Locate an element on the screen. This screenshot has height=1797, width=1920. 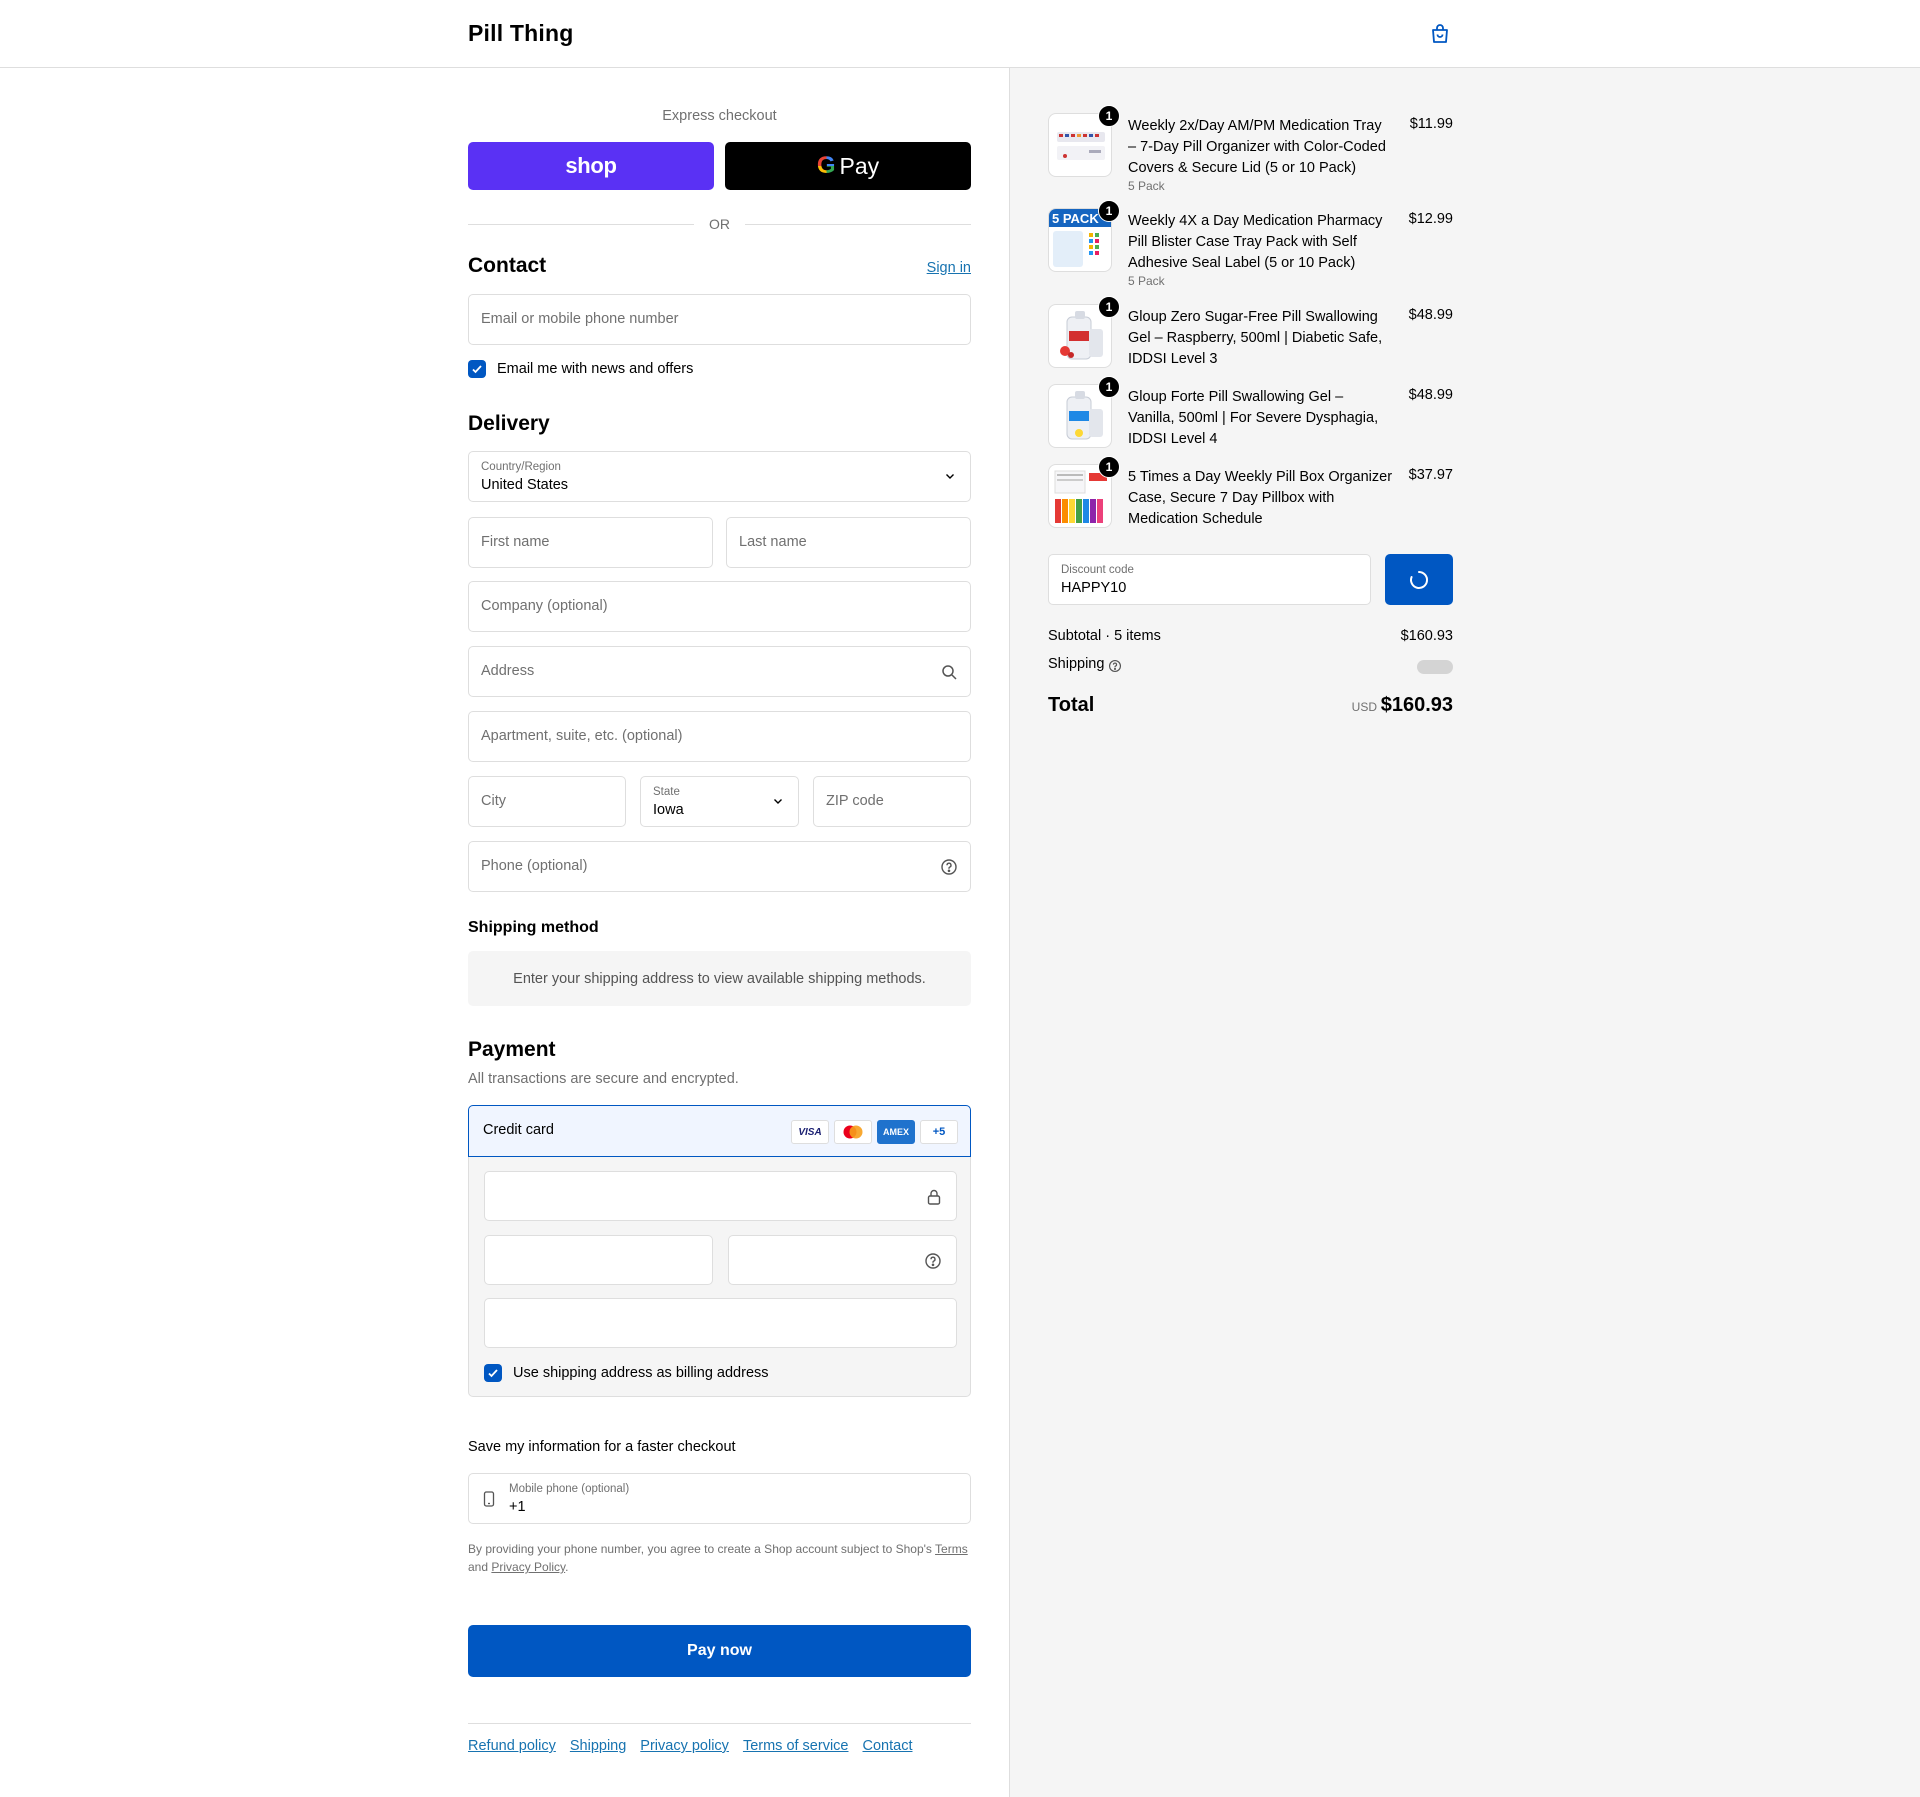
country-select: Country/Region United States is located at coordinates (719, 476).